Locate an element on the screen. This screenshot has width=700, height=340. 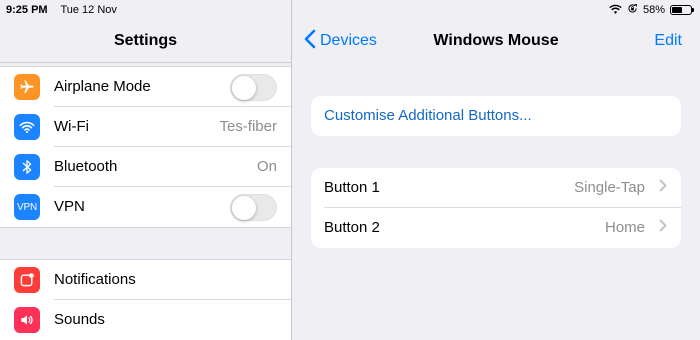
sounds-icon is located at coordinates (27, 320).